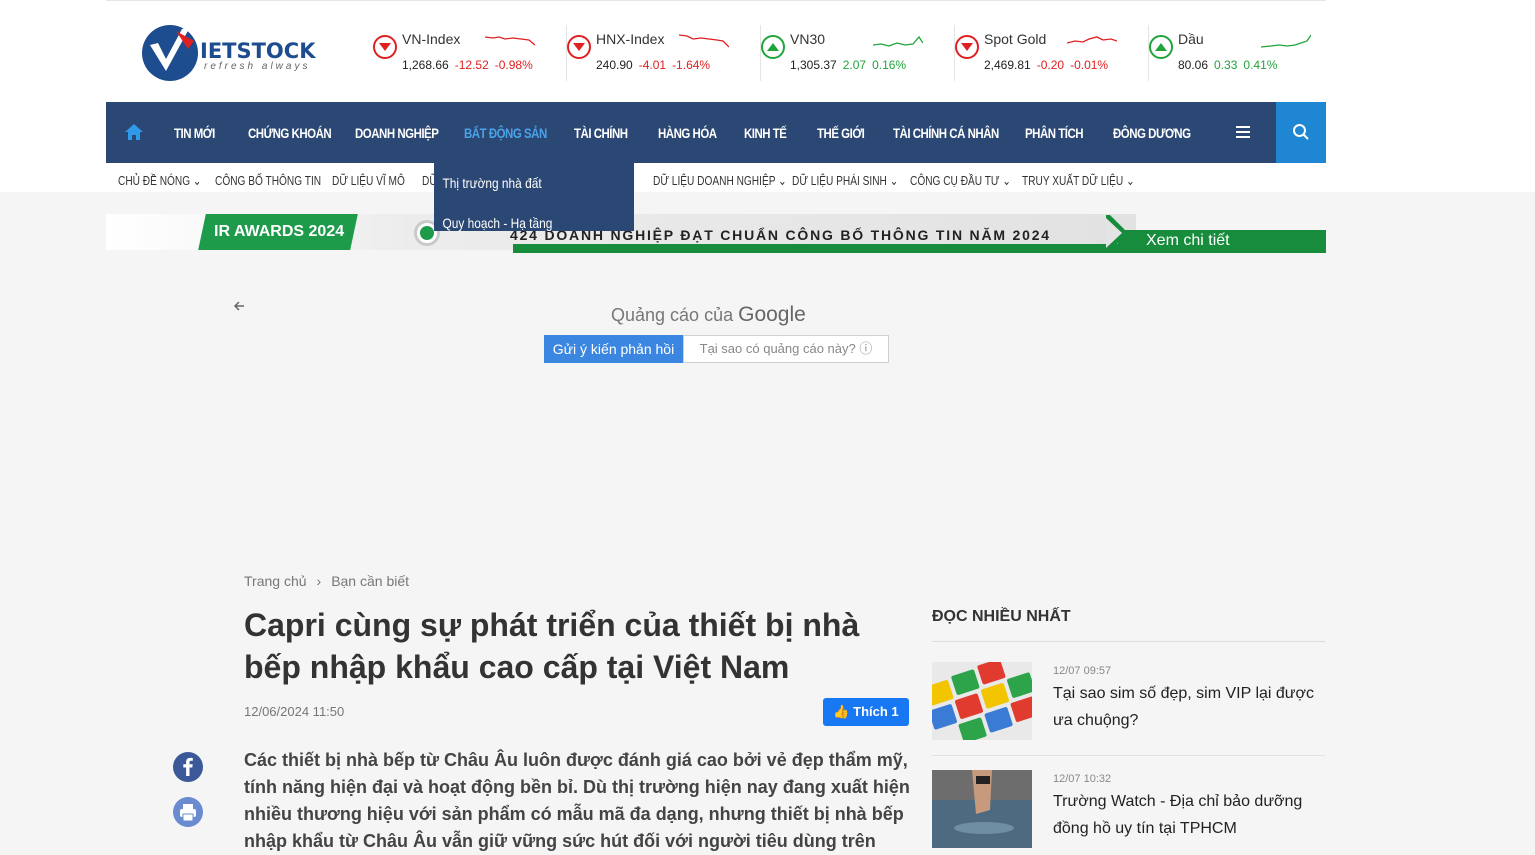 The width and height of the screenshot is (1535, 855). I want to click on ticker-vn-index: VN-Index 1,268.66 -12.52 -0.98%, so click(470, 53).